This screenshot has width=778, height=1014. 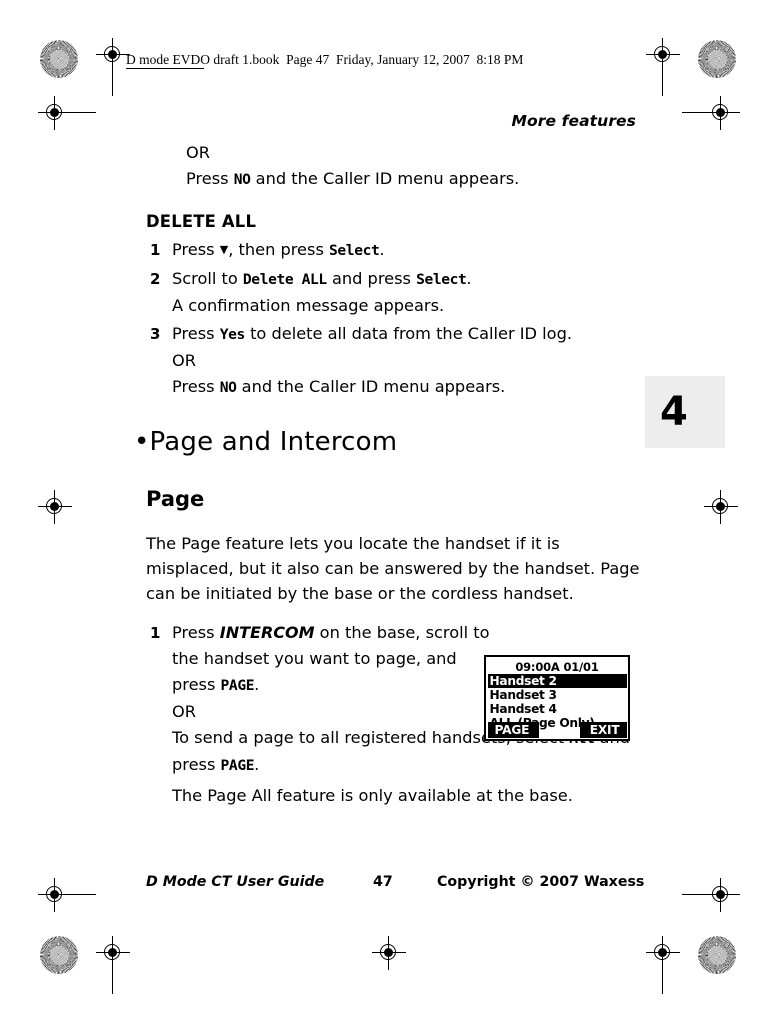 What do you see at coordinates (155, 250) in the screenshot?
I see `step-number-1: 1` at bounding box center [155, 250].